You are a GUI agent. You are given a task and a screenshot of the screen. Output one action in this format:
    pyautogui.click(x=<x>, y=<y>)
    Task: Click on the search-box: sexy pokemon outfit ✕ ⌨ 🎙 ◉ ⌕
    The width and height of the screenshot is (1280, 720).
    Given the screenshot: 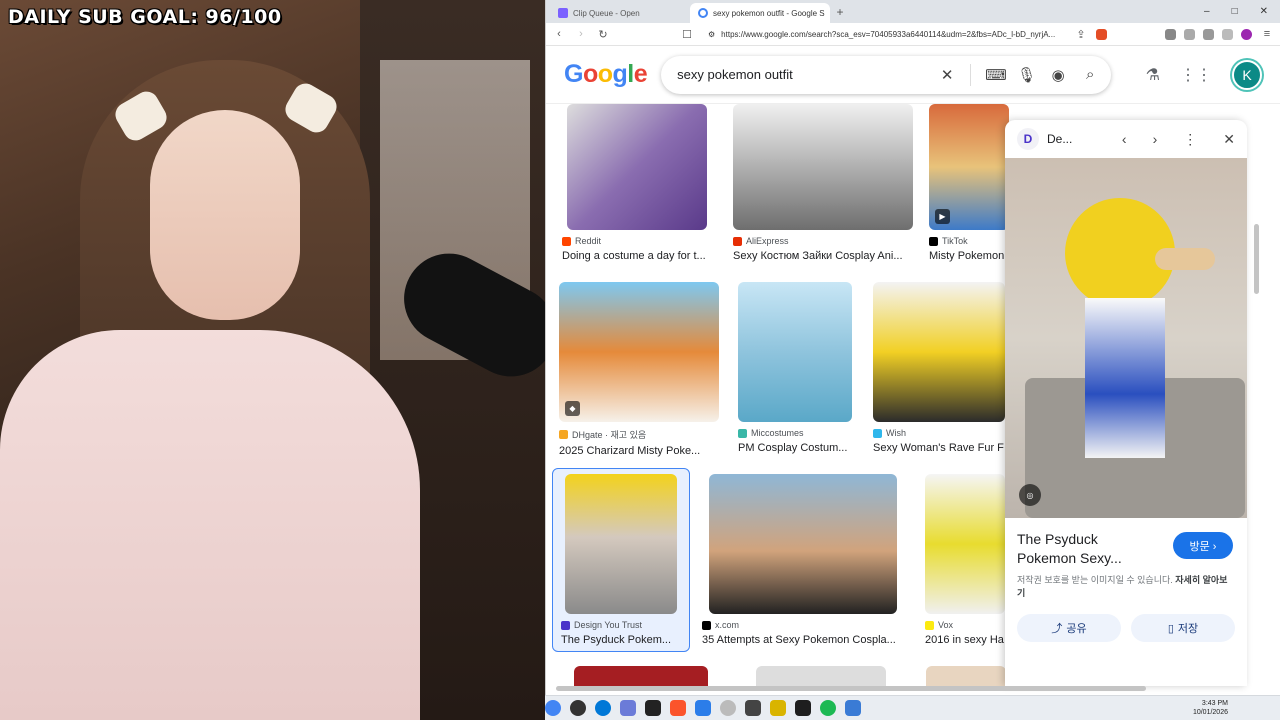 What is the action you would take?
    pyautogui.click(x=886, y=75)
    